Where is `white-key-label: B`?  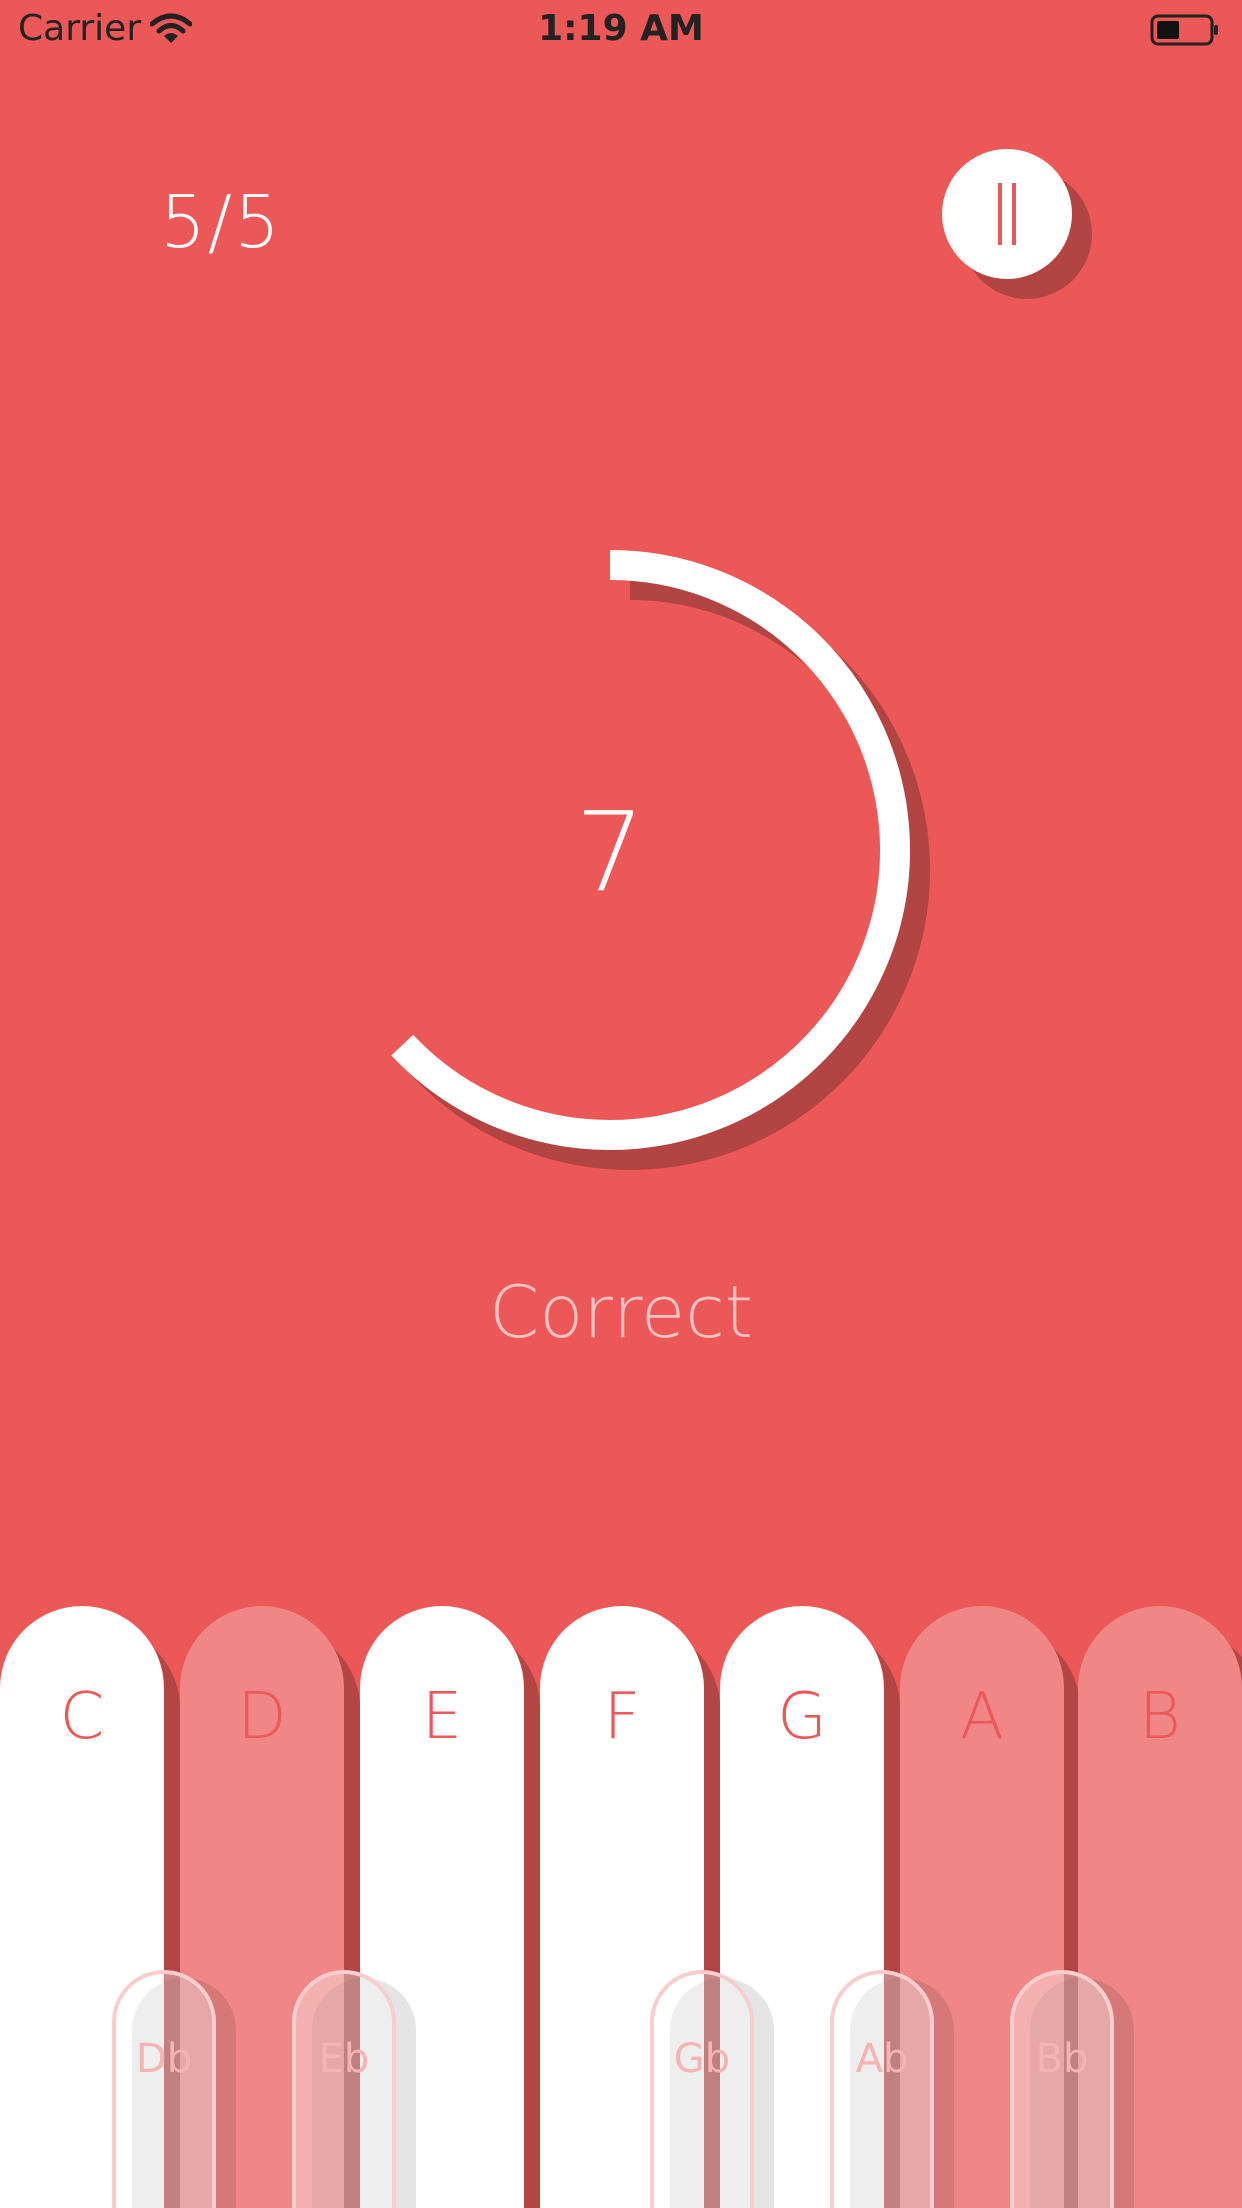
white-key-label: B is located at coordinates (1160, 1717).